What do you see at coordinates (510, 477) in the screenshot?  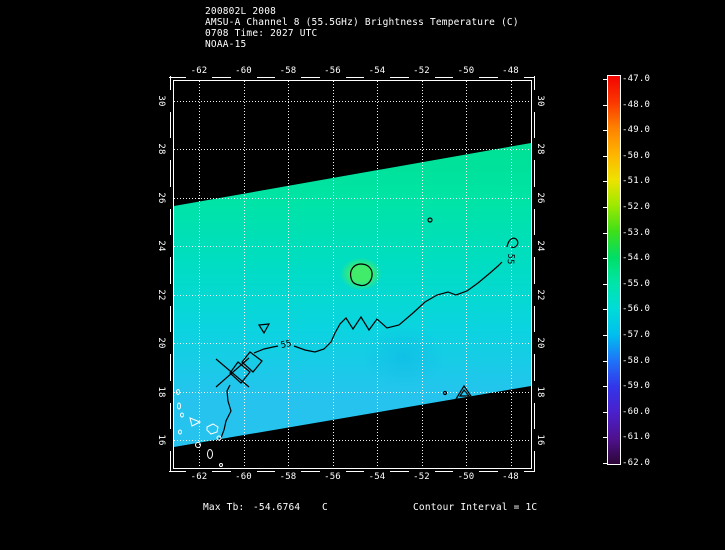 I see `lon-tick-label-bottom: -48` at bounding box center [510, 477].